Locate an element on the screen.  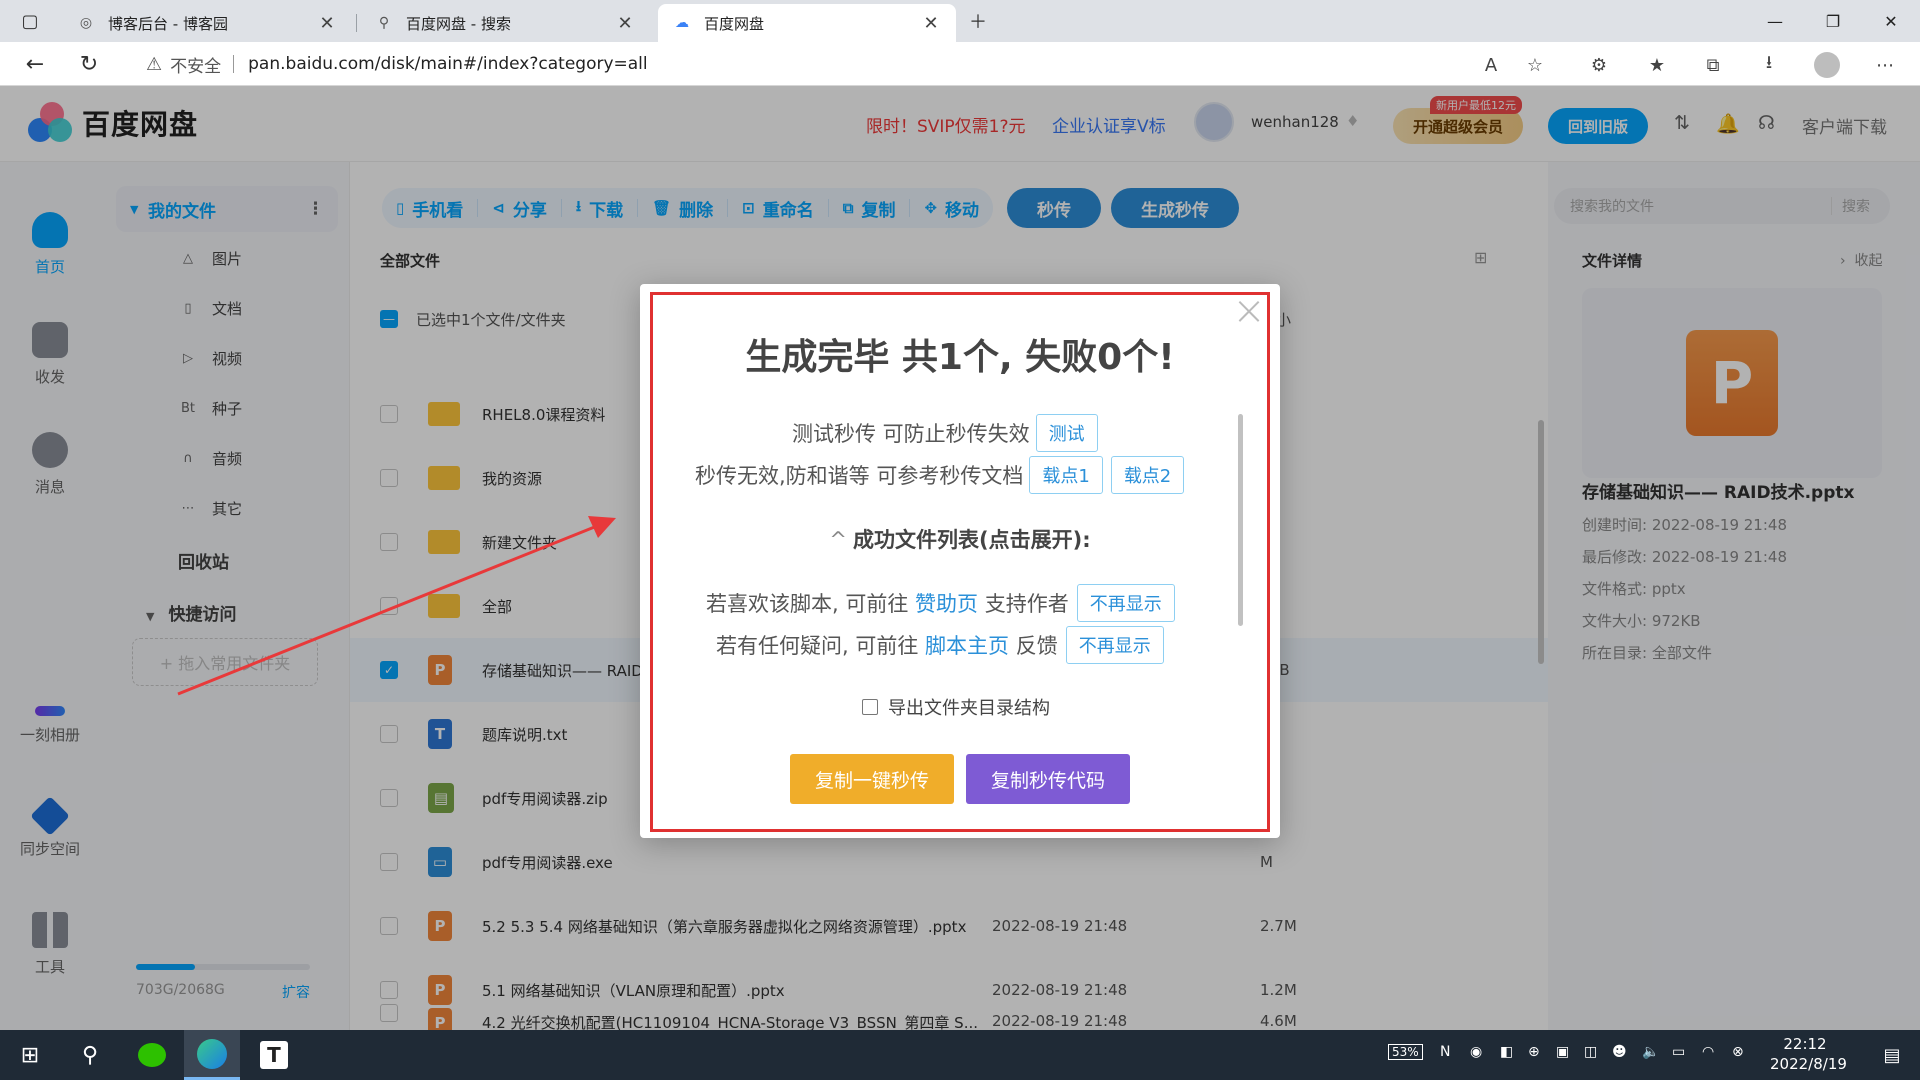
downloads-icon: ⭳ is located at coordinates (1769, 65).